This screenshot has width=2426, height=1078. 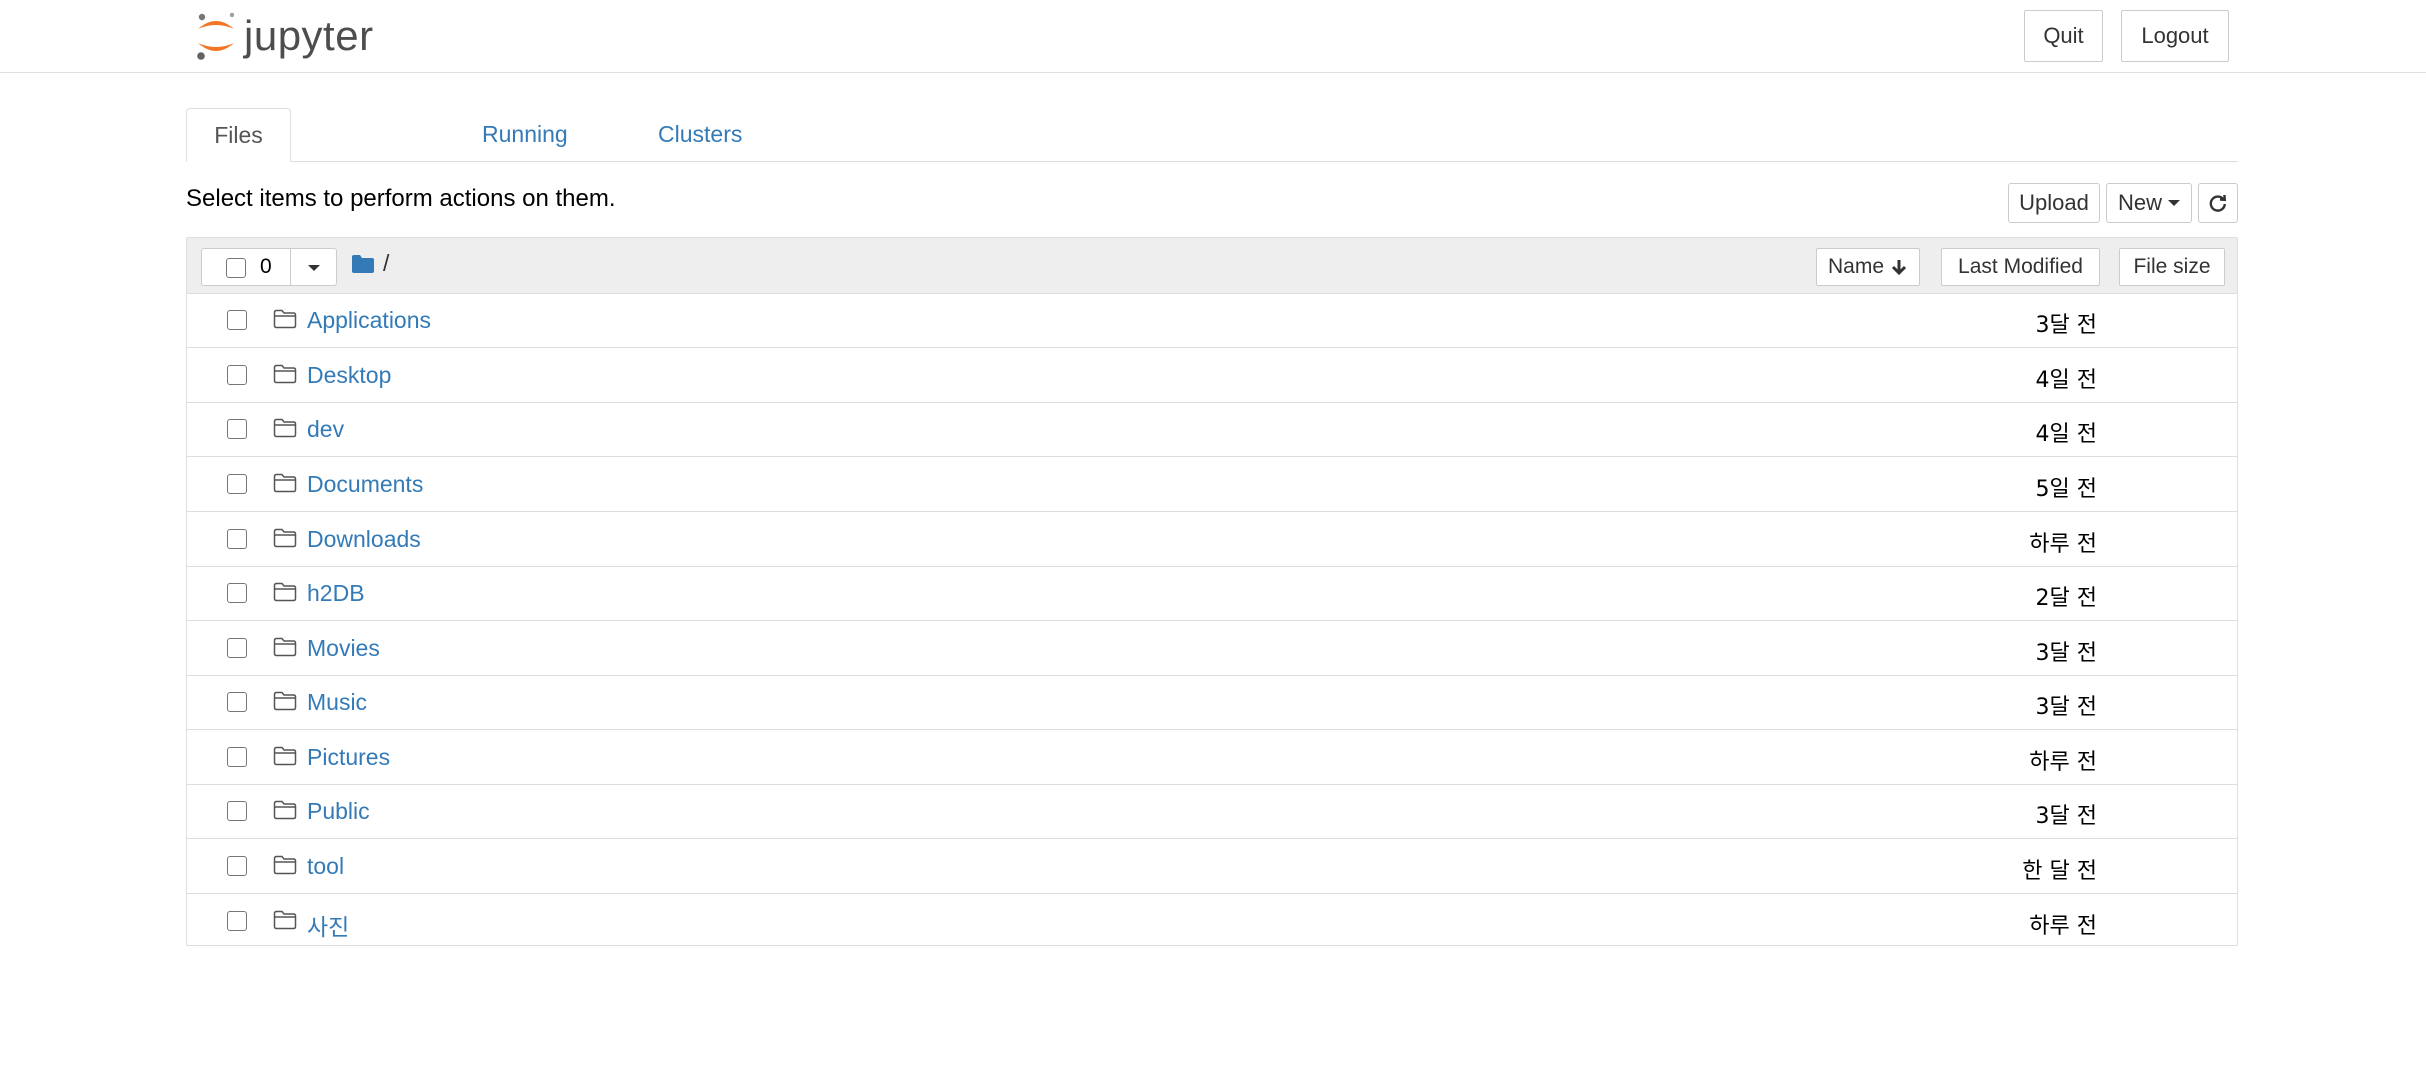 What do you see at coordinates (266, 266) in the screenshot?
I see `selected-count: 0` at bounding box center [266, 266].